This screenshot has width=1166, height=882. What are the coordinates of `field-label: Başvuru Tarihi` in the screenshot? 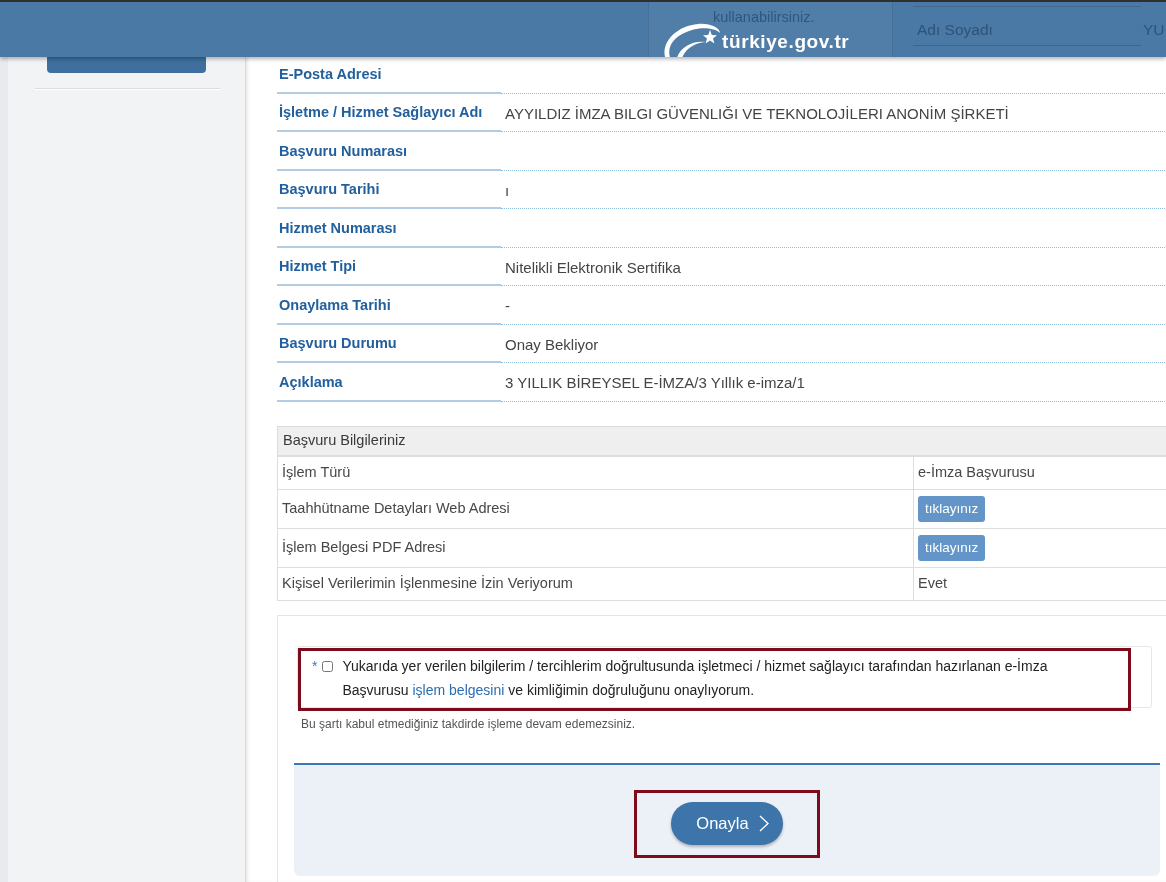 It's located at (329, 190).